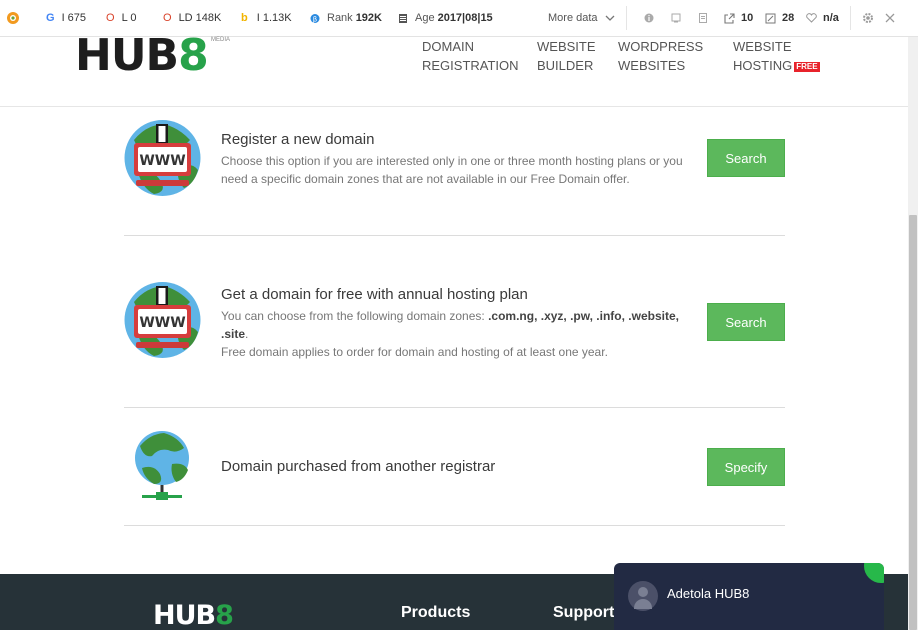  I want to click on footer-logo-text: HUB, so click(184, 615).